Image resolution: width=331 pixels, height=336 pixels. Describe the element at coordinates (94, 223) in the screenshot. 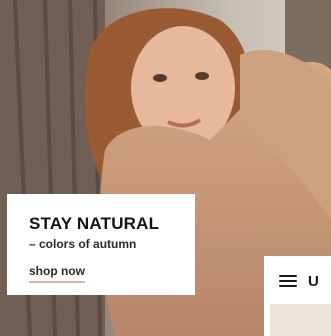

I see `promo-title: STAY NATURAL` at that location.